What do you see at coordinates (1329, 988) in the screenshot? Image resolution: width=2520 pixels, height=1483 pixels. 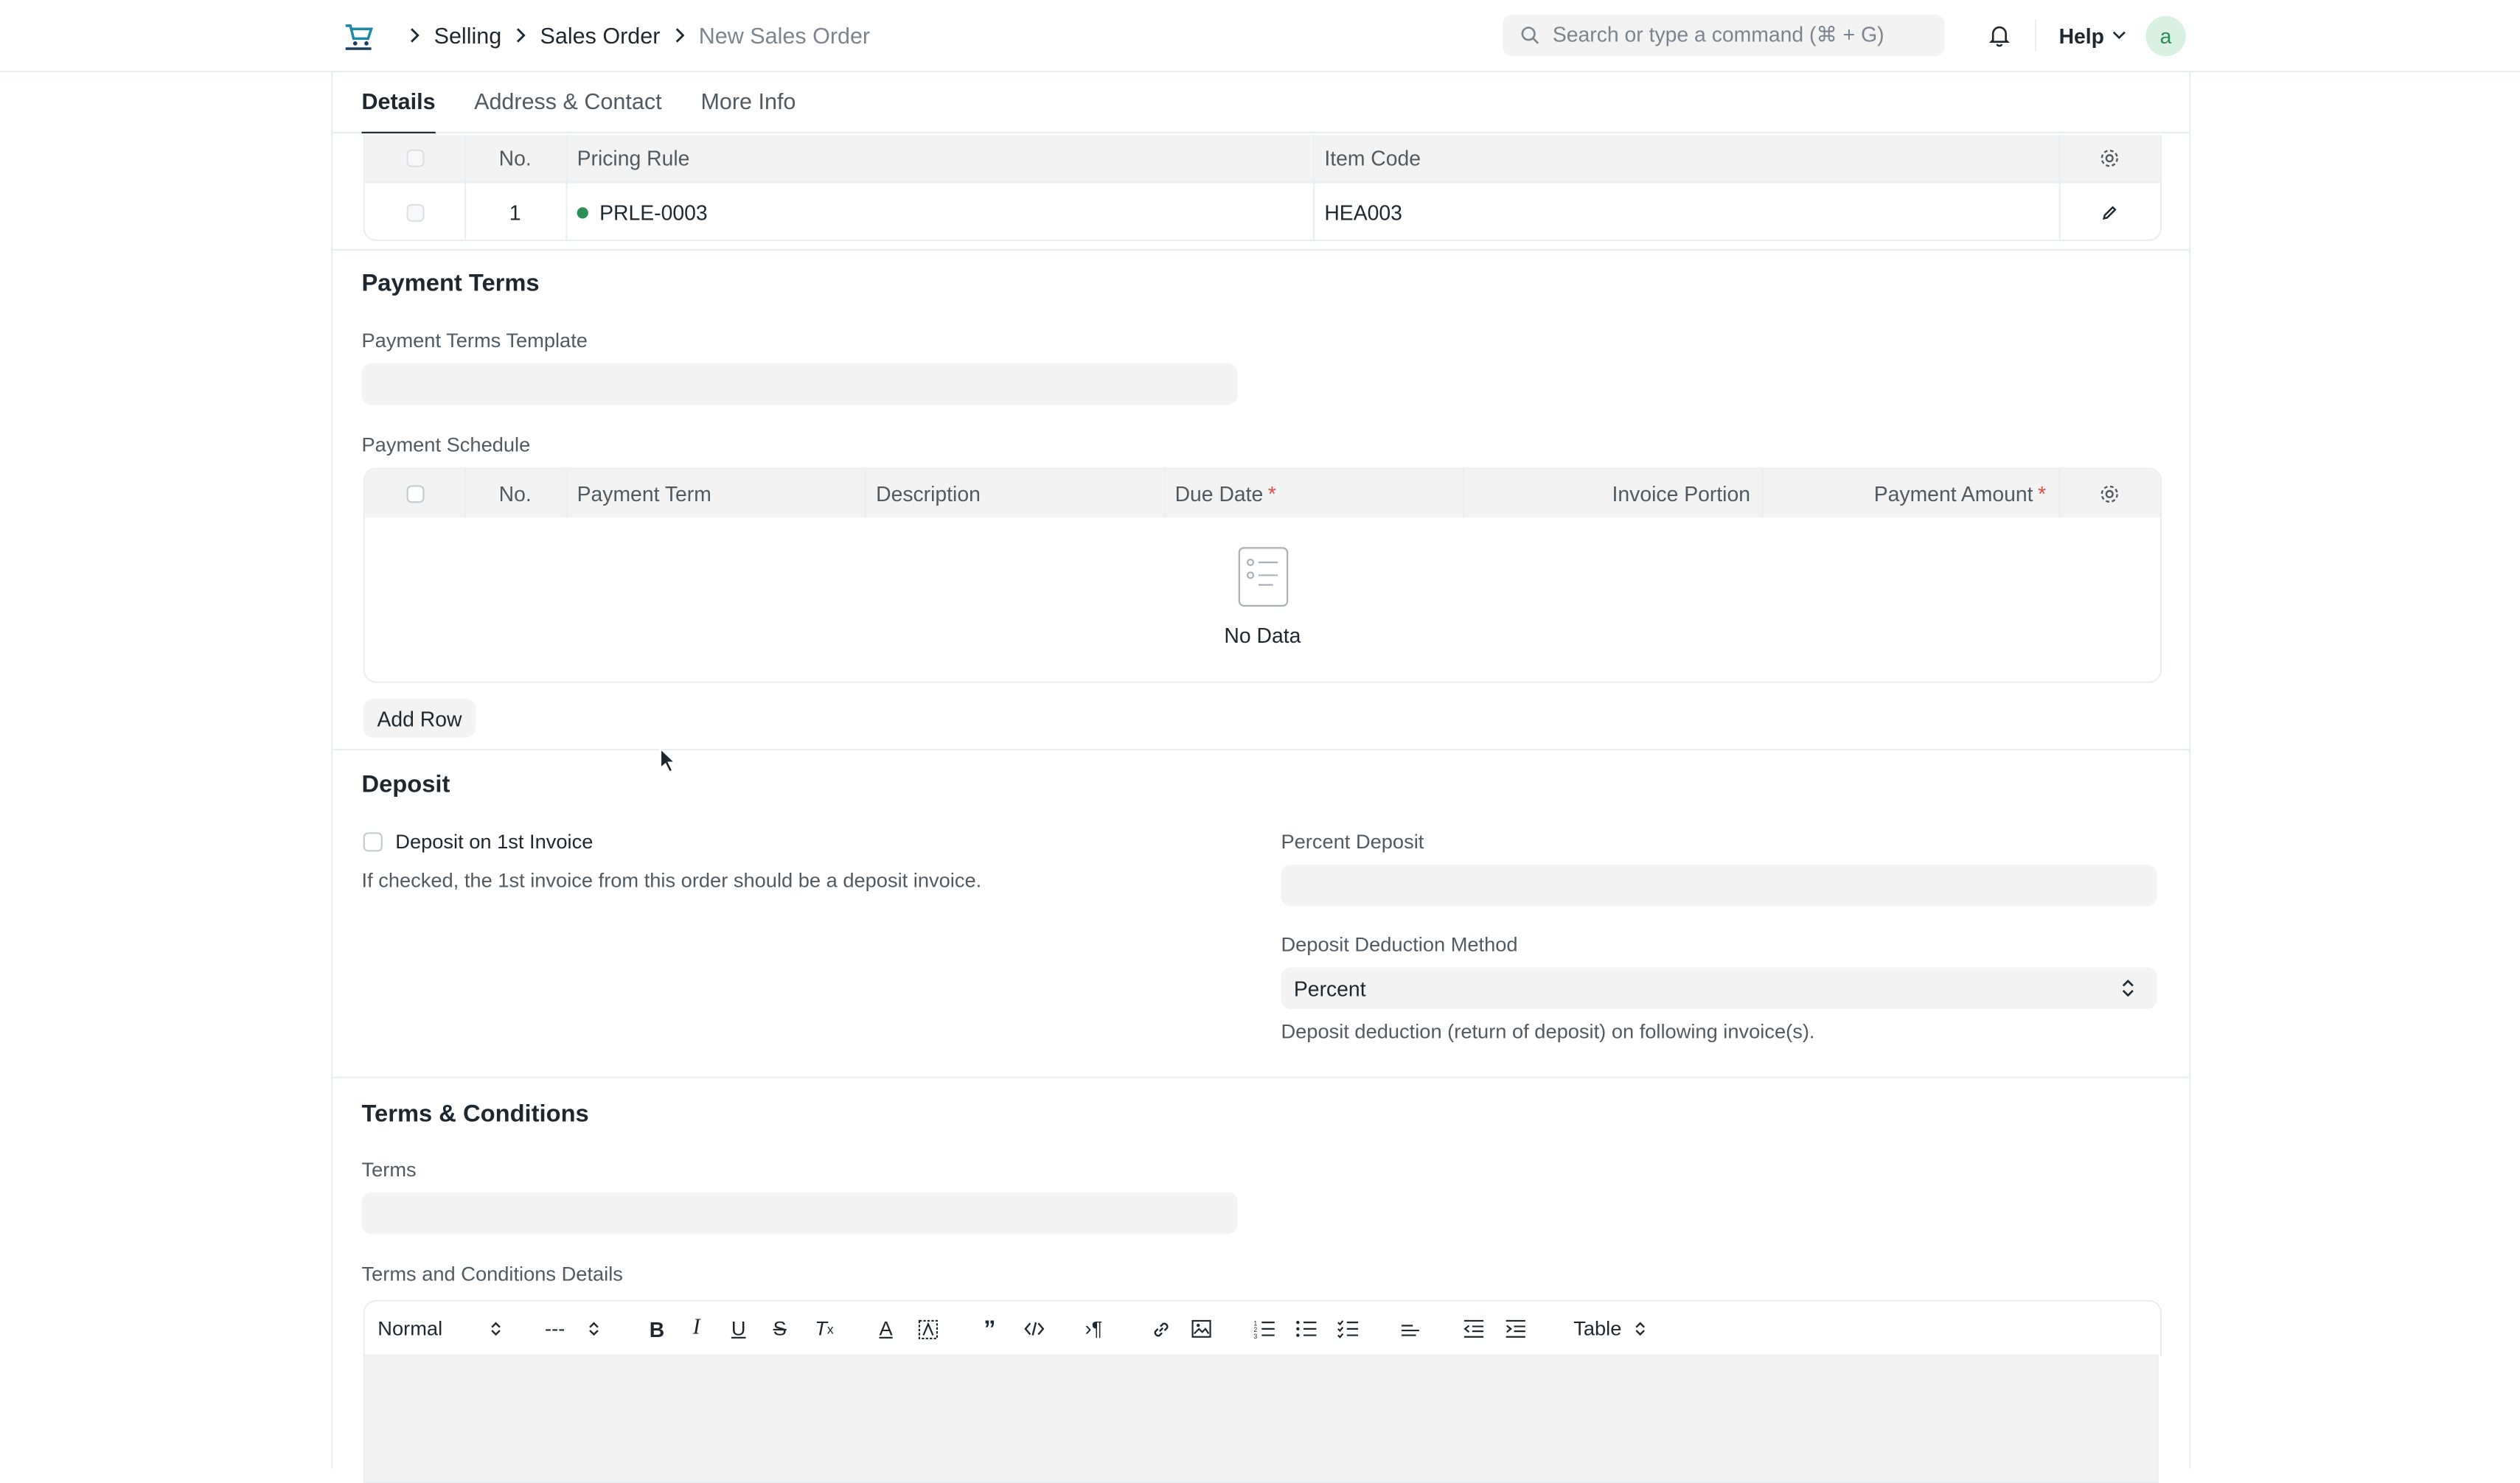 I see `deposit-method-value: Percent` at bounding box center [1329, 988].